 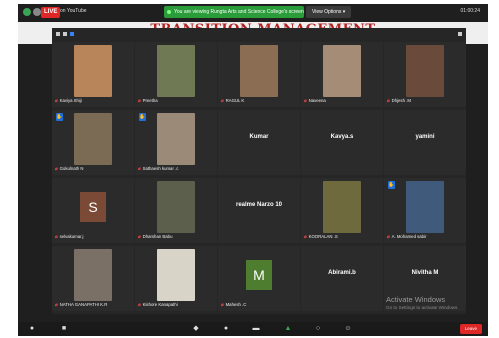 I want to click on record-icon: ○, so click(x=318, y=329).